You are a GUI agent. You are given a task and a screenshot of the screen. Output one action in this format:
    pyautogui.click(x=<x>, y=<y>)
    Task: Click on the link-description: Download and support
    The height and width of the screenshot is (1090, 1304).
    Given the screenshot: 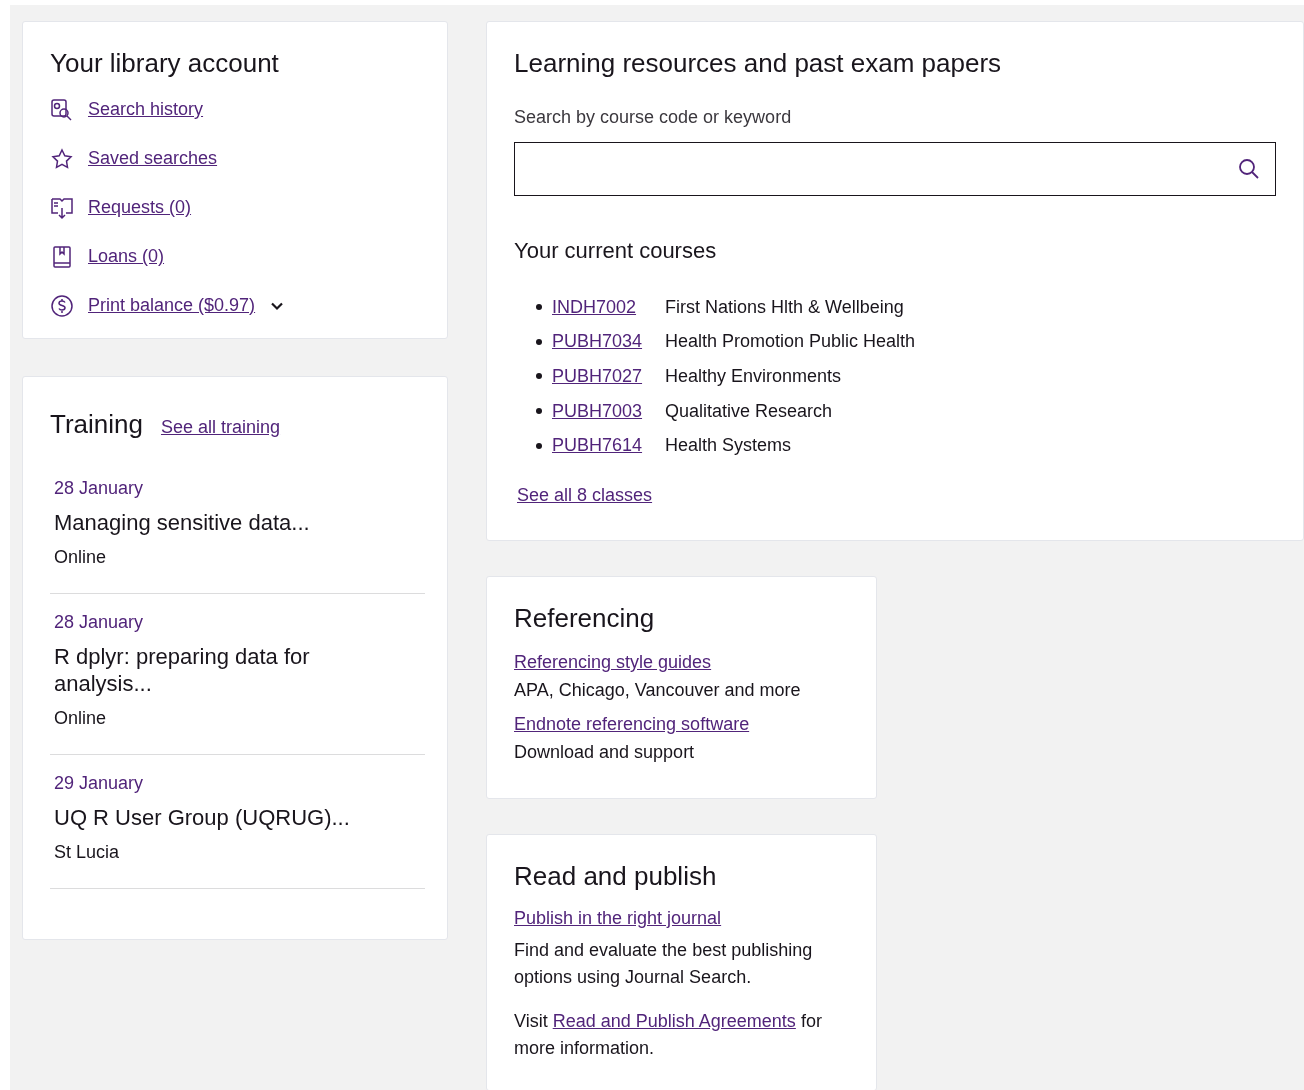 What is the action you would take?
    pyautogui.click(x=605, y=752)
    